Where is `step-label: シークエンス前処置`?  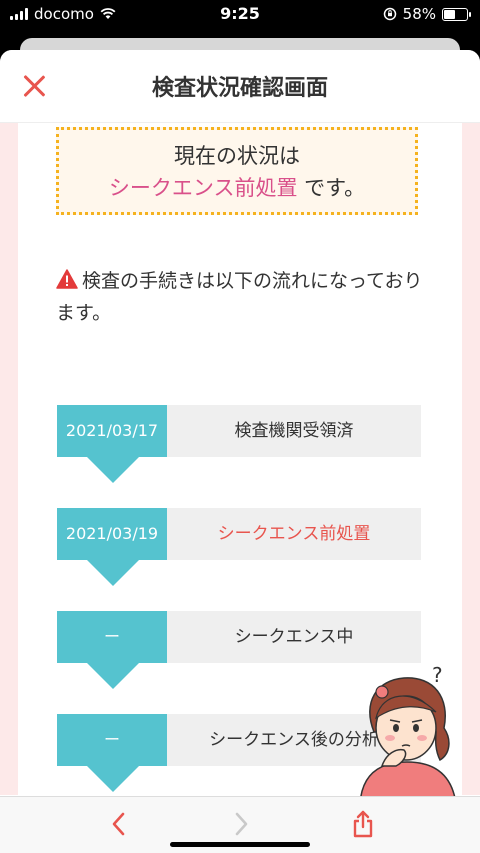
step-label: シークエンス前処置 is located at coordinates (294, 534).